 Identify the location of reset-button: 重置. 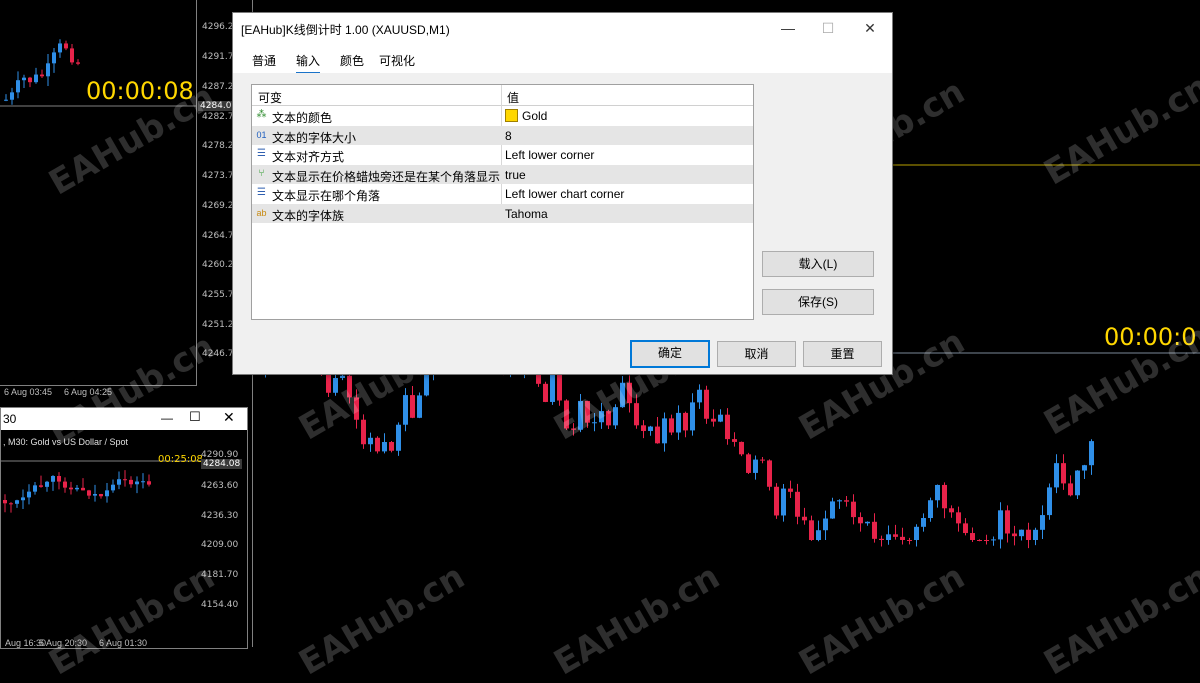
(842, 354).